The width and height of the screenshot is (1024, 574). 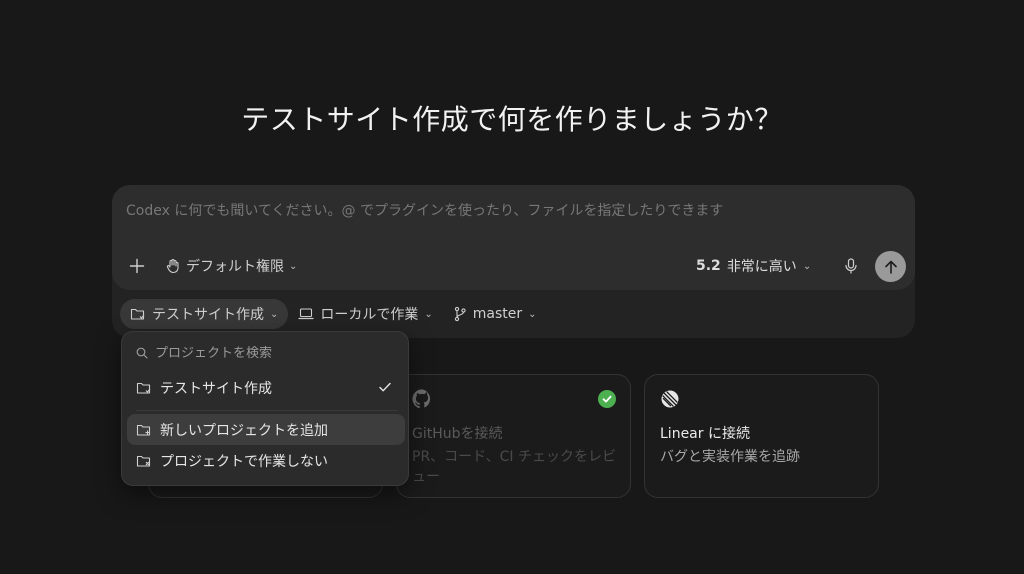 What do you see at coordinates (761, 267) in the screenshot?
I see `model-effort: 非常に高い` at bounding box center [761, 267].